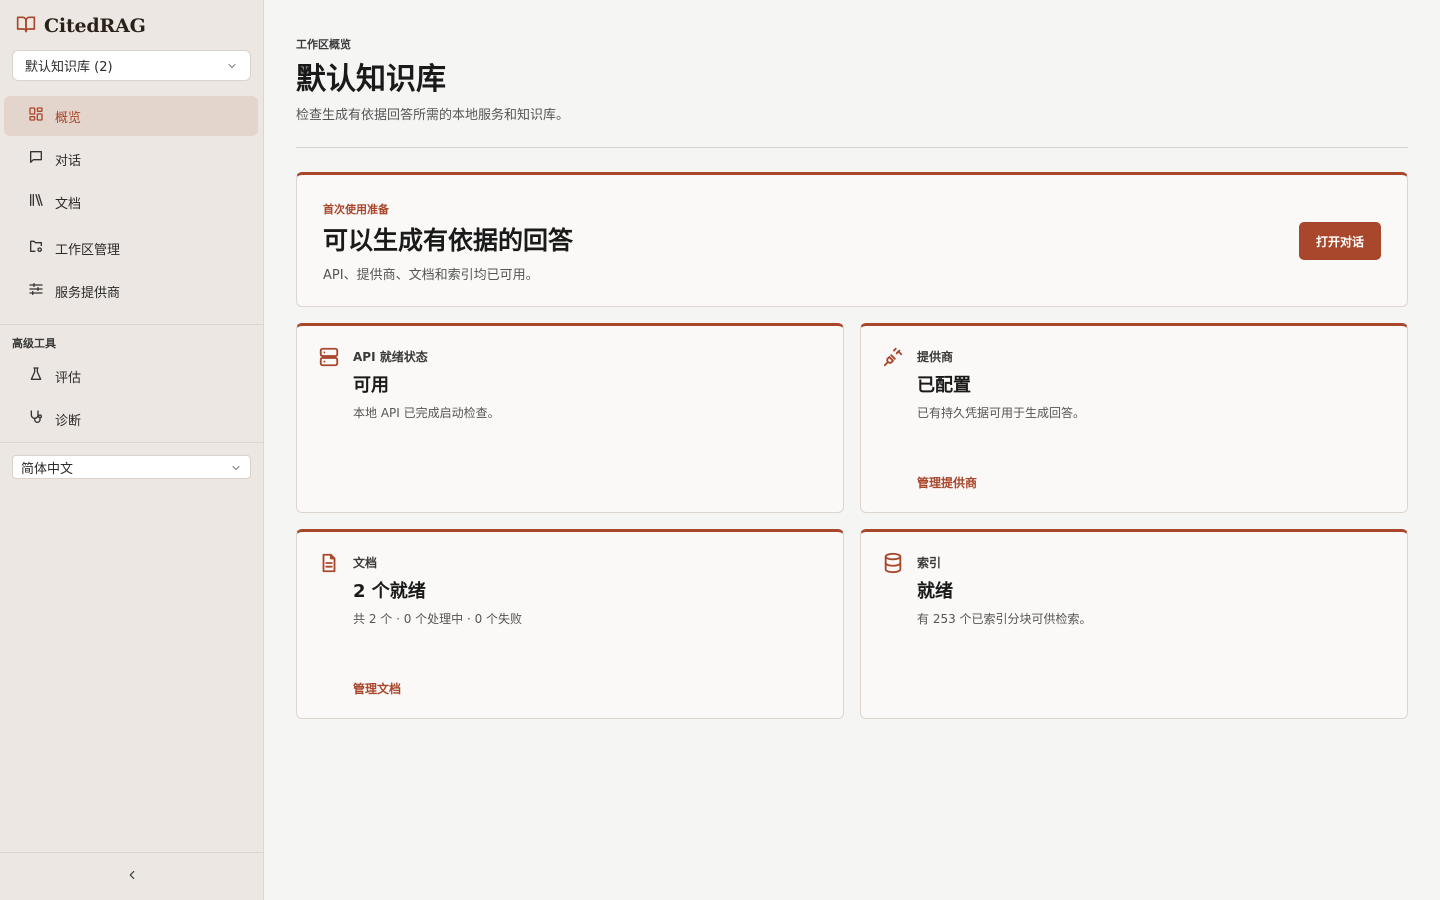  I want to click on brand: CitedRAG, so click(81, 26).